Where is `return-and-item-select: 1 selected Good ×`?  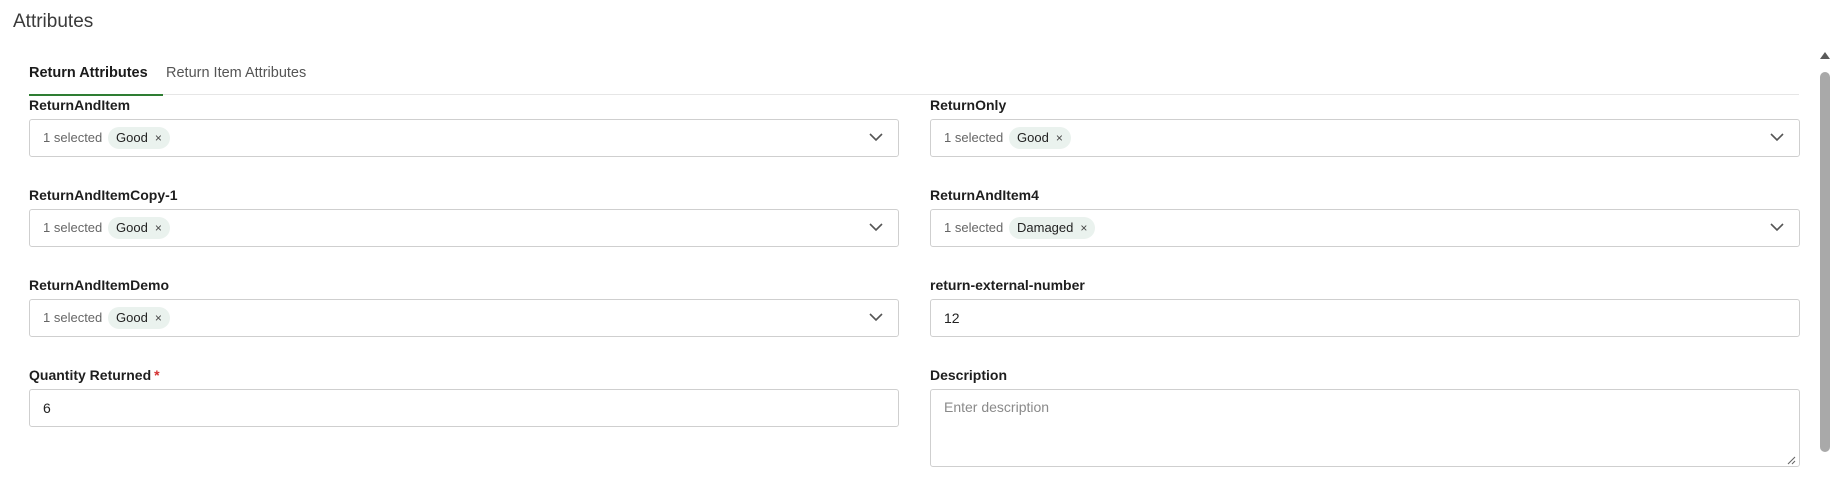 return-and-item-select: 1 selected Good × is located at coordinates (464, 138).